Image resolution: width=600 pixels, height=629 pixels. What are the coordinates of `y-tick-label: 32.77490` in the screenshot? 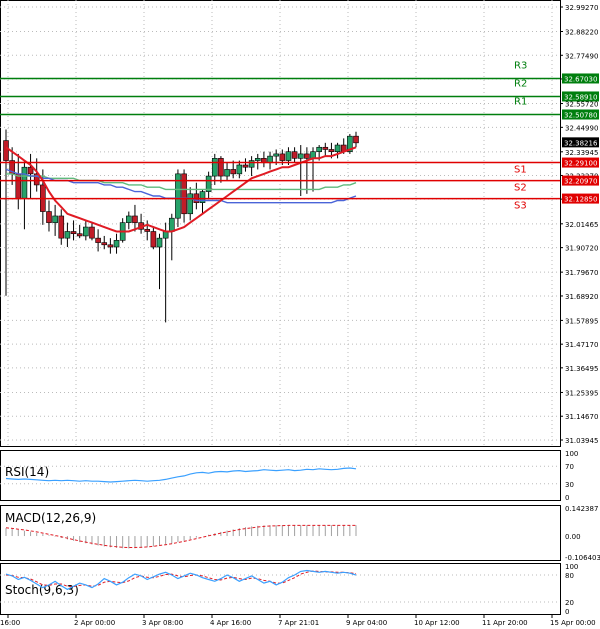 It's located at (581, 56).